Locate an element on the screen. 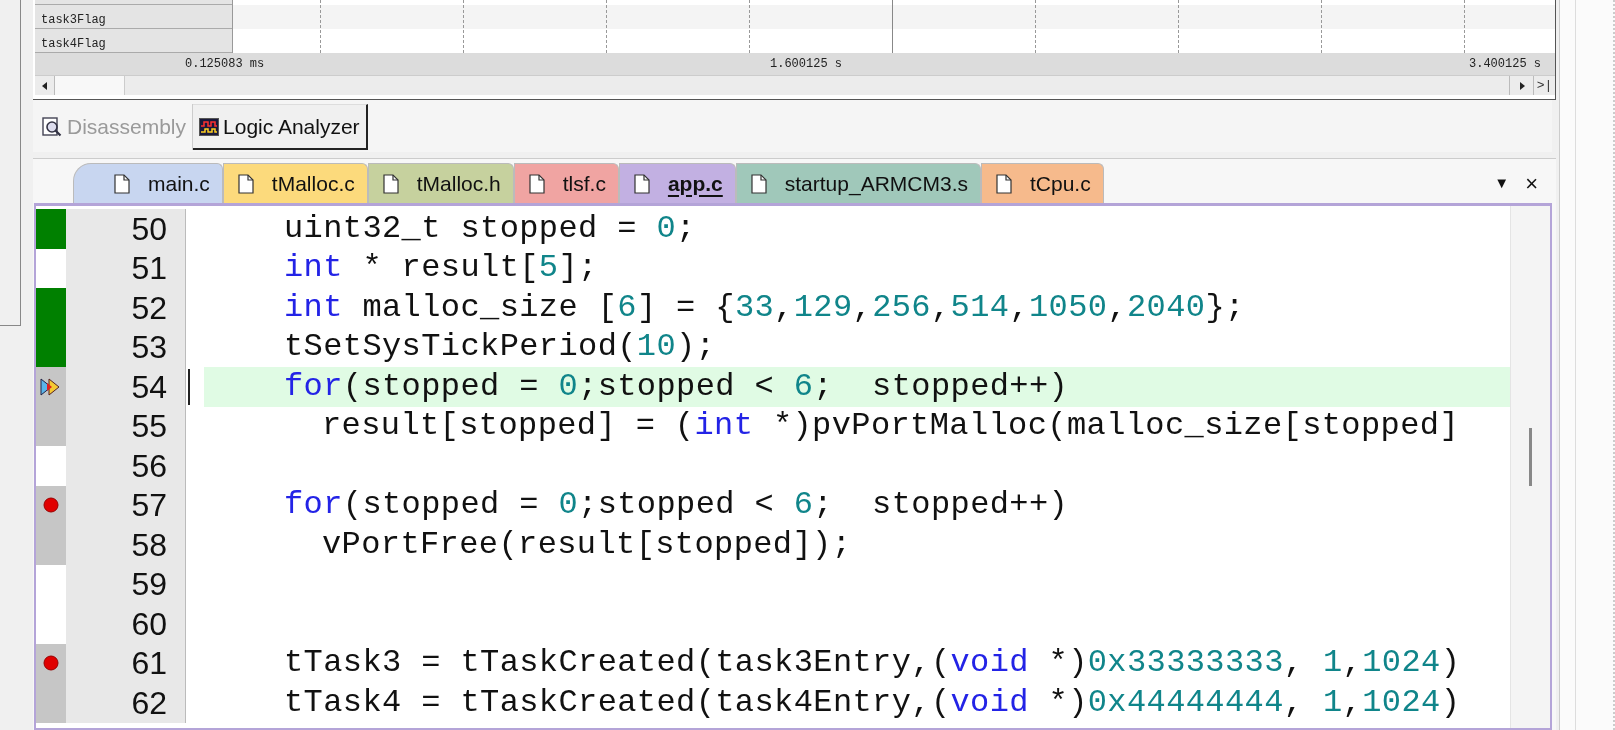 This screenshot has height=730, width=1615. signal-name: task3Flag is located at coordinates (133, 17).